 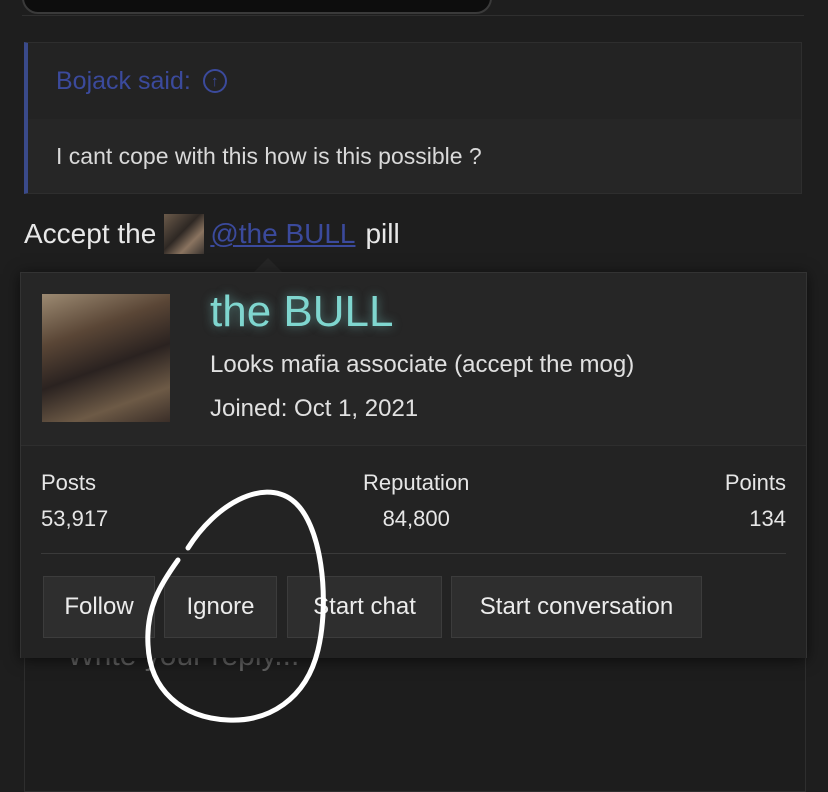 What do you see at coordinates (99, 607) in the screenshot?
I see `follow-button: Follow` at bounding box center [99, 607].